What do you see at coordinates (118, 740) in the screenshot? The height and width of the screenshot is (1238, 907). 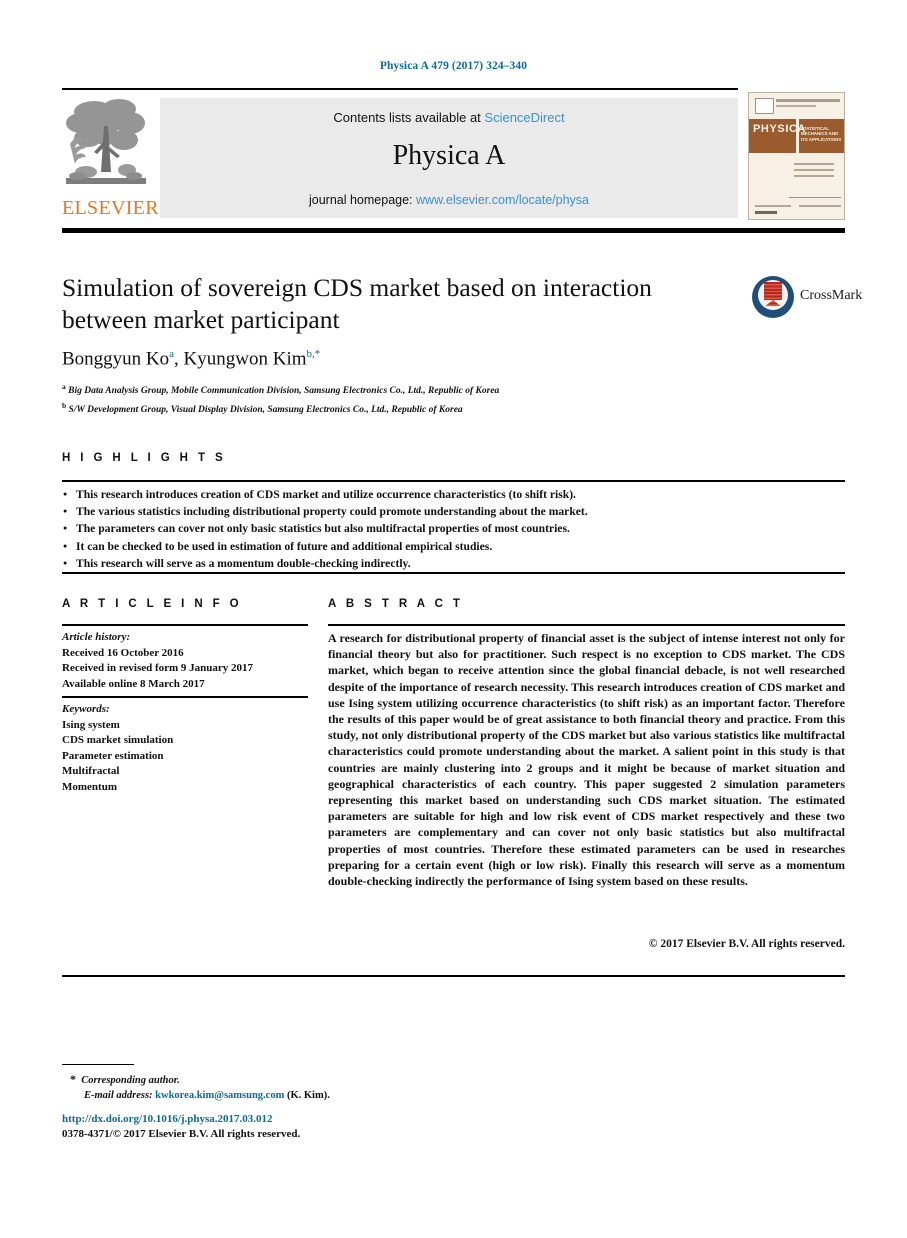 I see `keyword-item: CDS market simulation` at bounding box center [118, 740].